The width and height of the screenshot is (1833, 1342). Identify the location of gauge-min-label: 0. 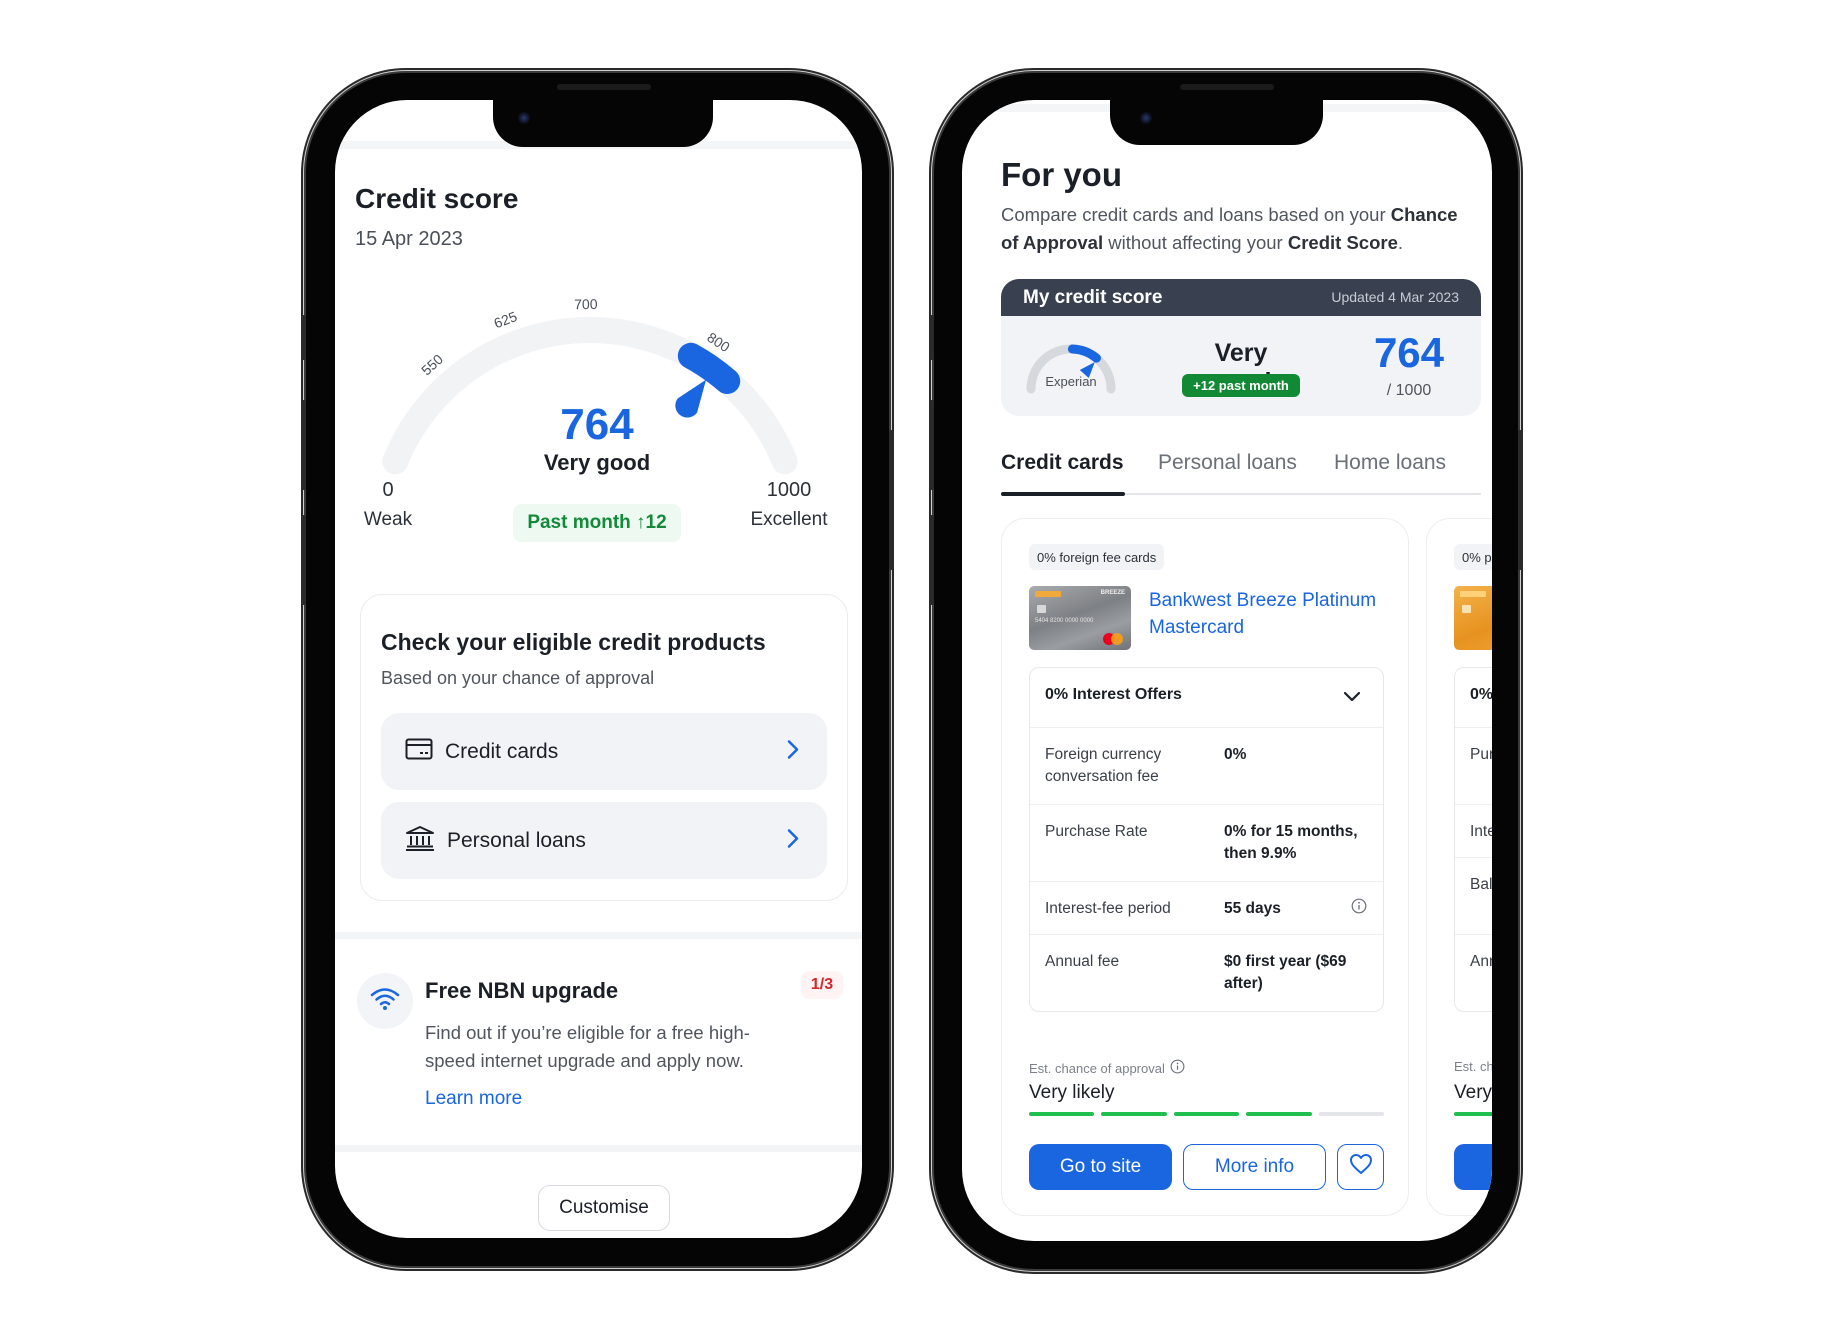
(388, 490).